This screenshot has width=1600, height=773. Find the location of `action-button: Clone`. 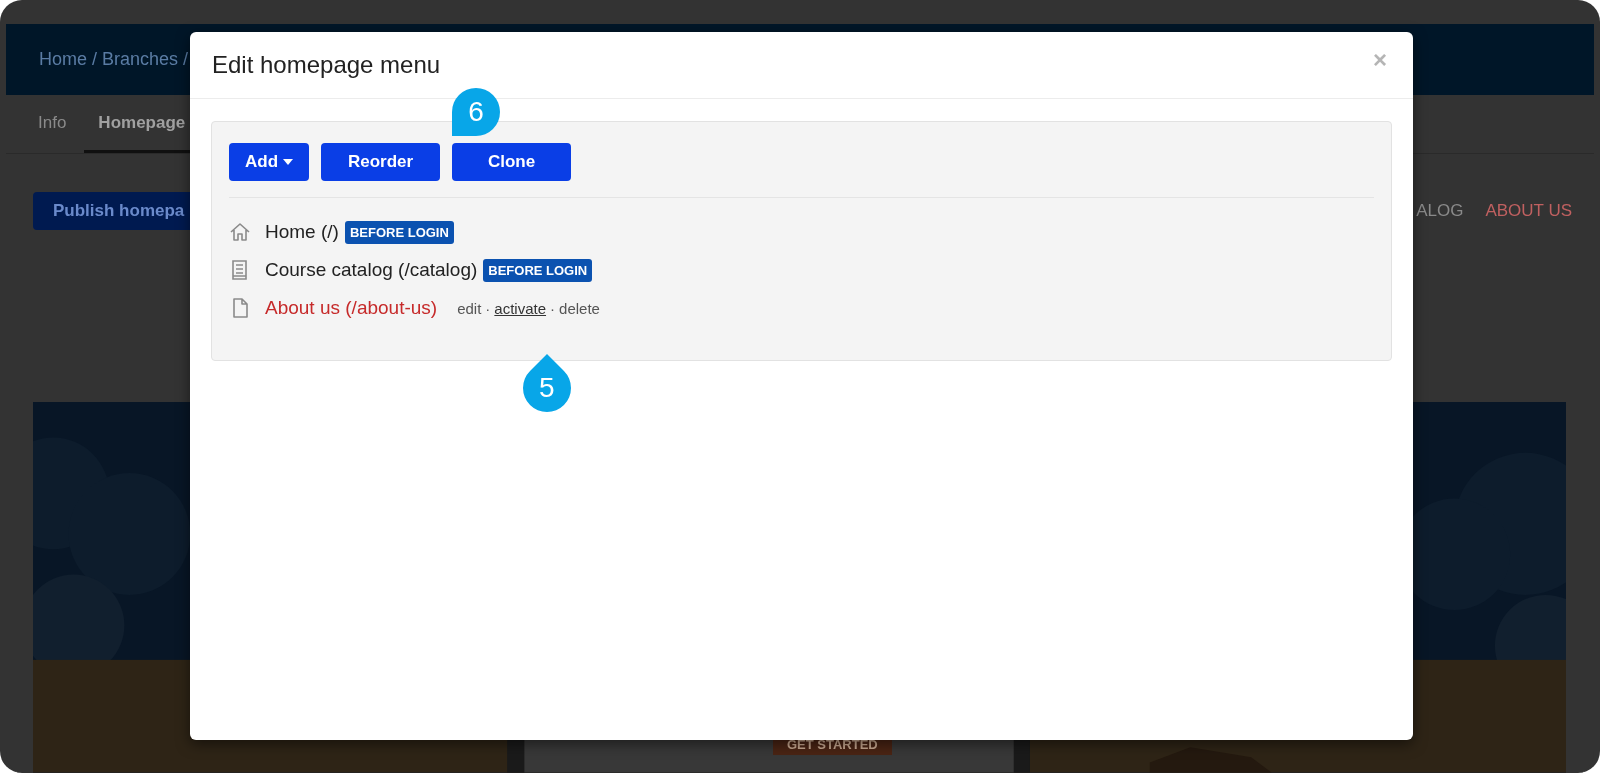

action-button: Clone is located at coordinates (511, 162).